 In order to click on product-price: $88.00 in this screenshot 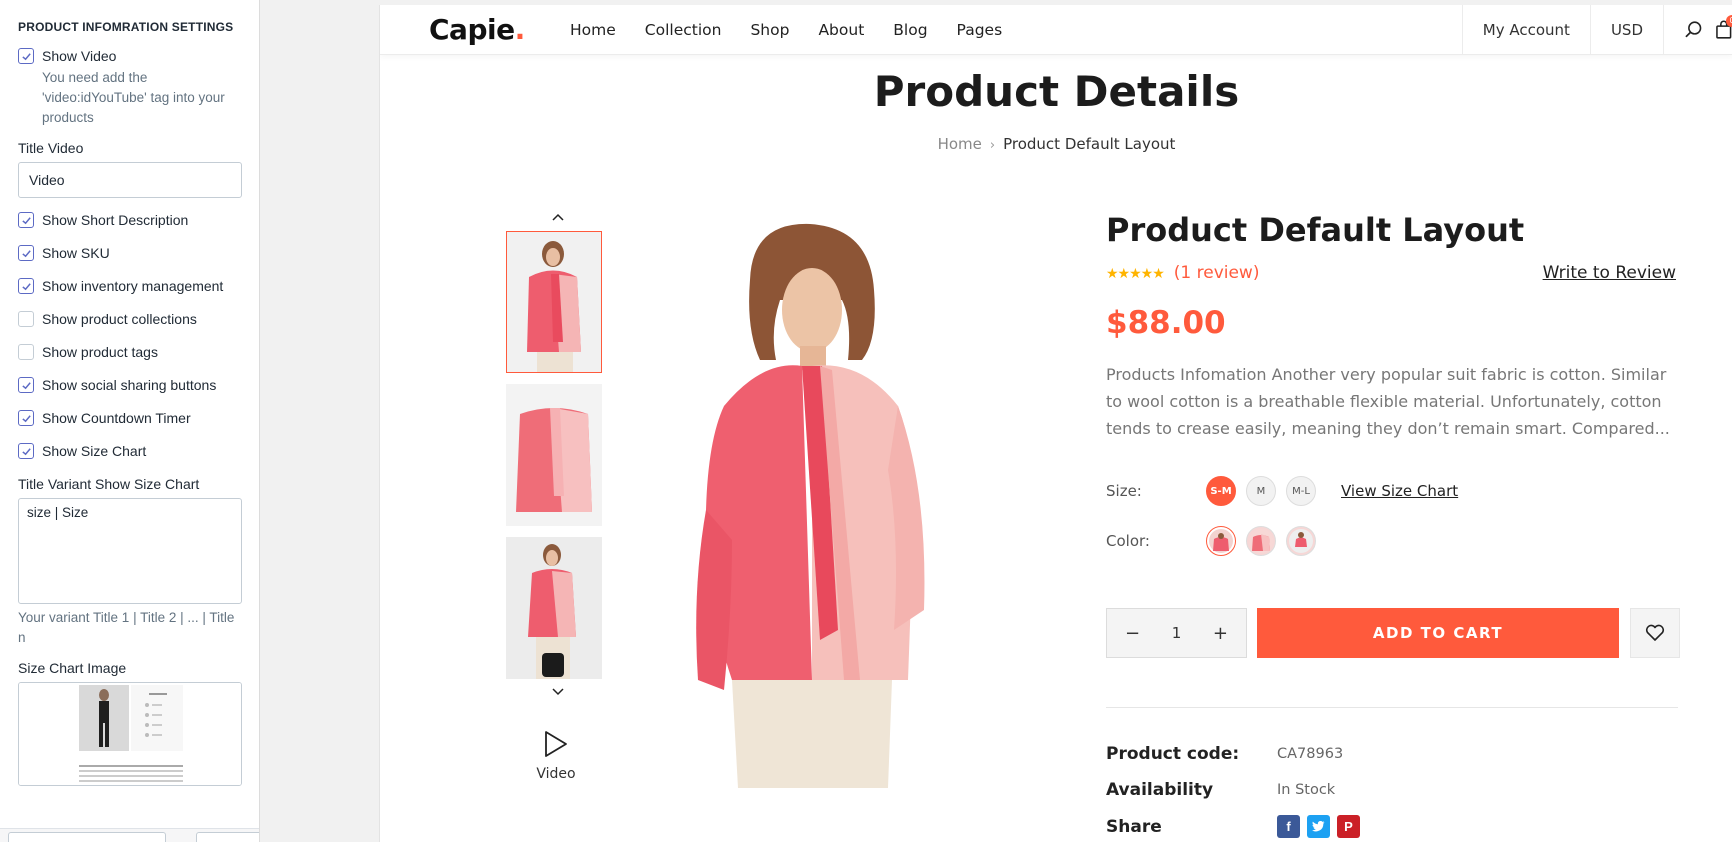, I will do `click(1166, 323)`.